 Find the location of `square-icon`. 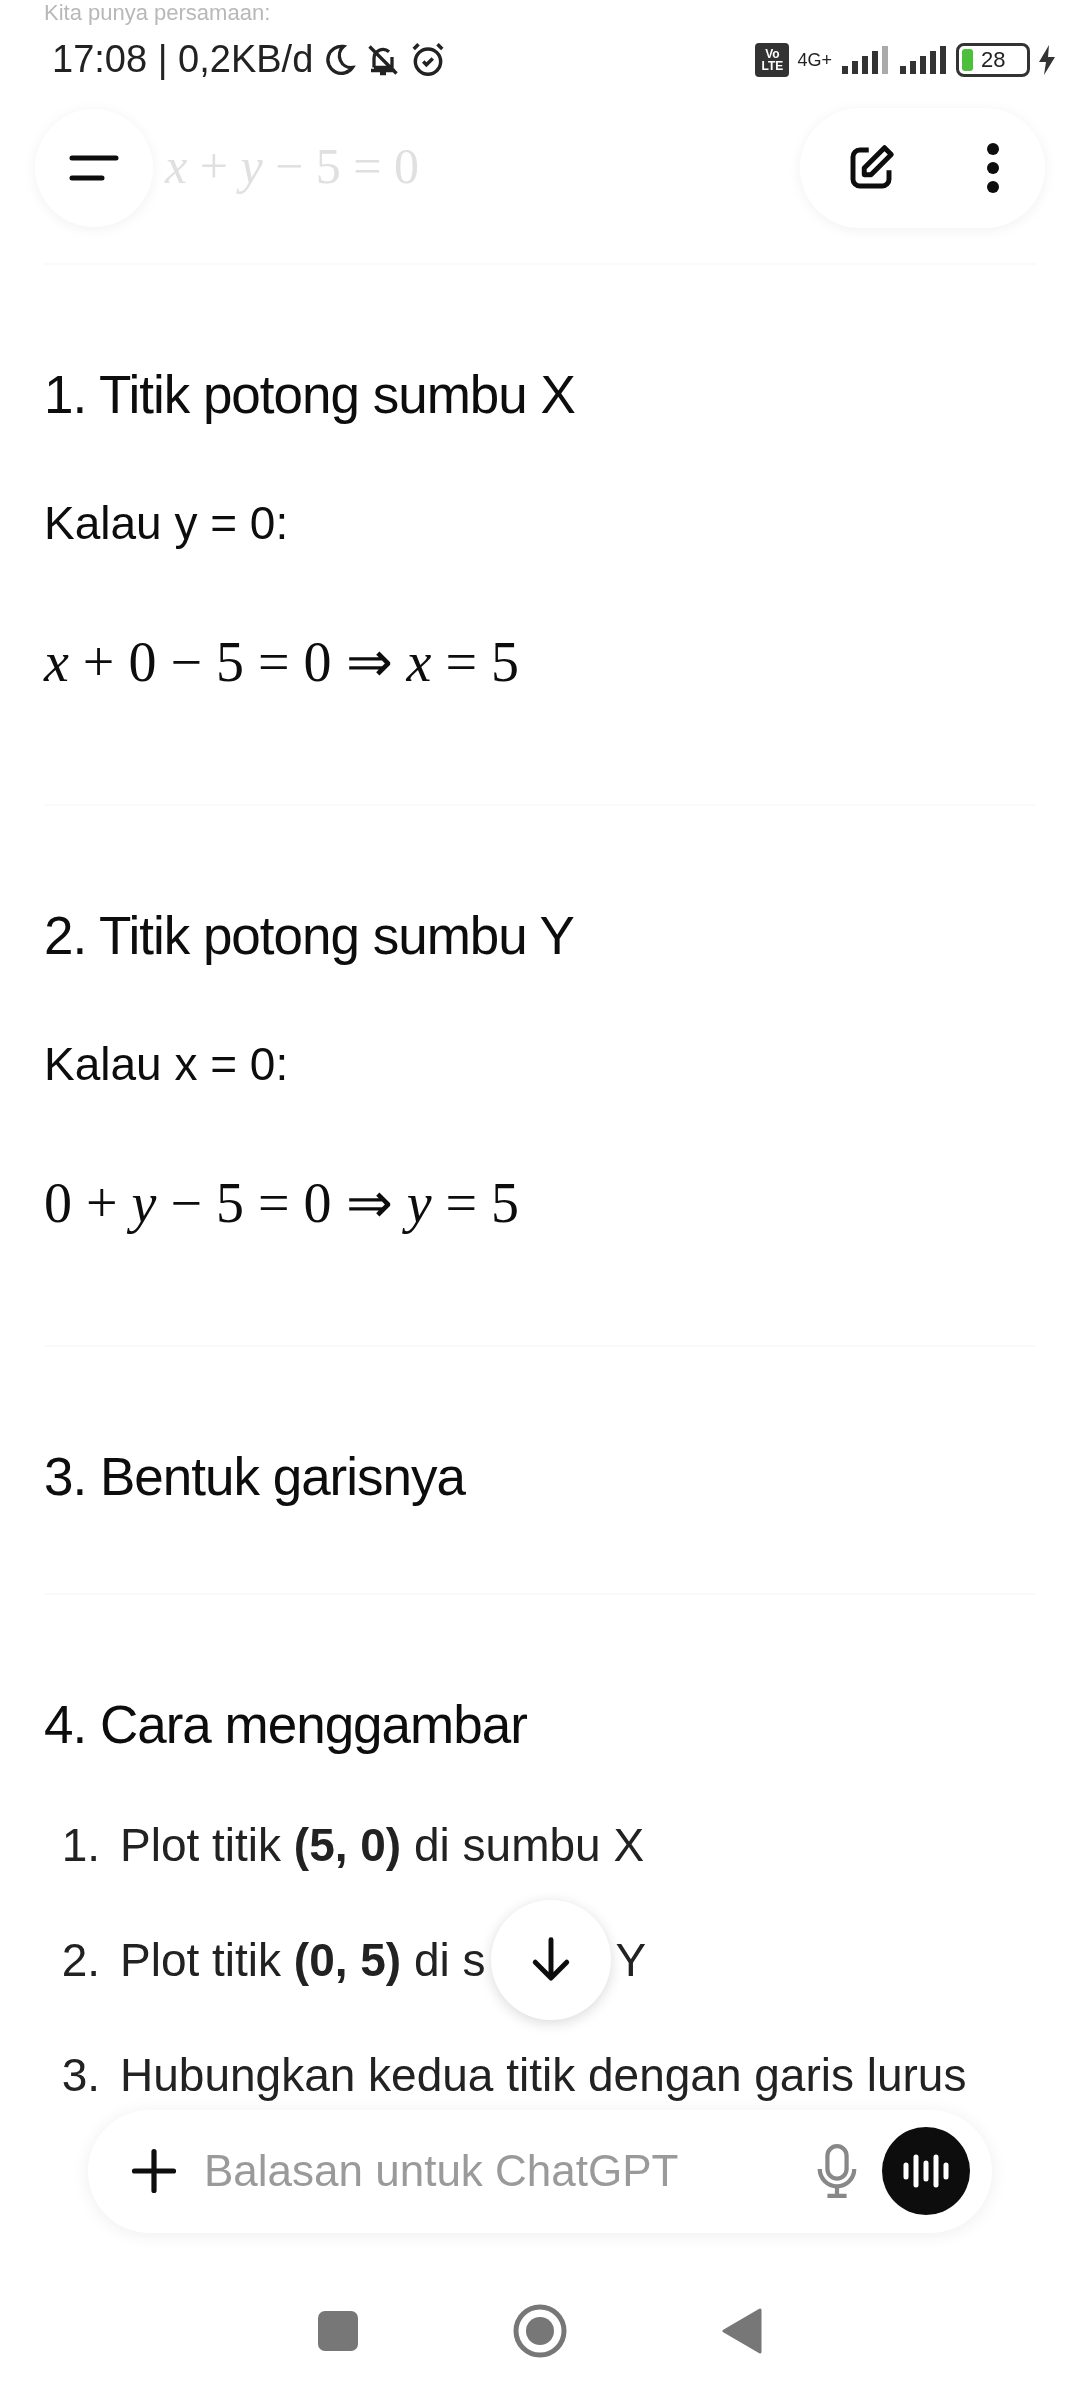

square-icon is located at coordinates (338, 2331).